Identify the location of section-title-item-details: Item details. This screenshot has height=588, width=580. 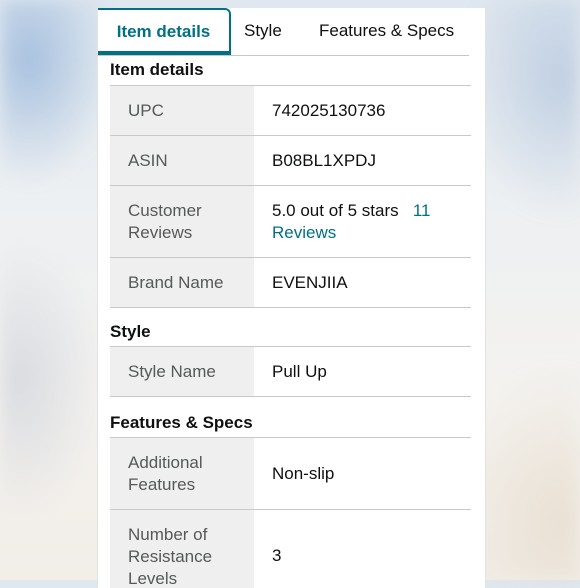
(157, 69).